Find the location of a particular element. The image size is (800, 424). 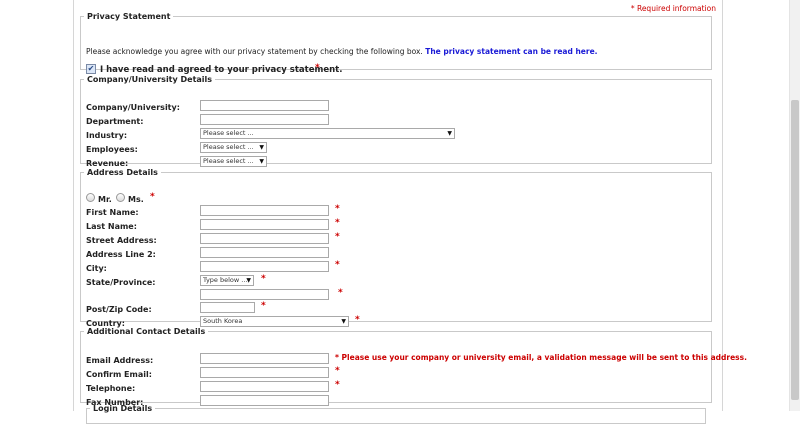

mr-label: Mr. is located at coordinates (105, 199).